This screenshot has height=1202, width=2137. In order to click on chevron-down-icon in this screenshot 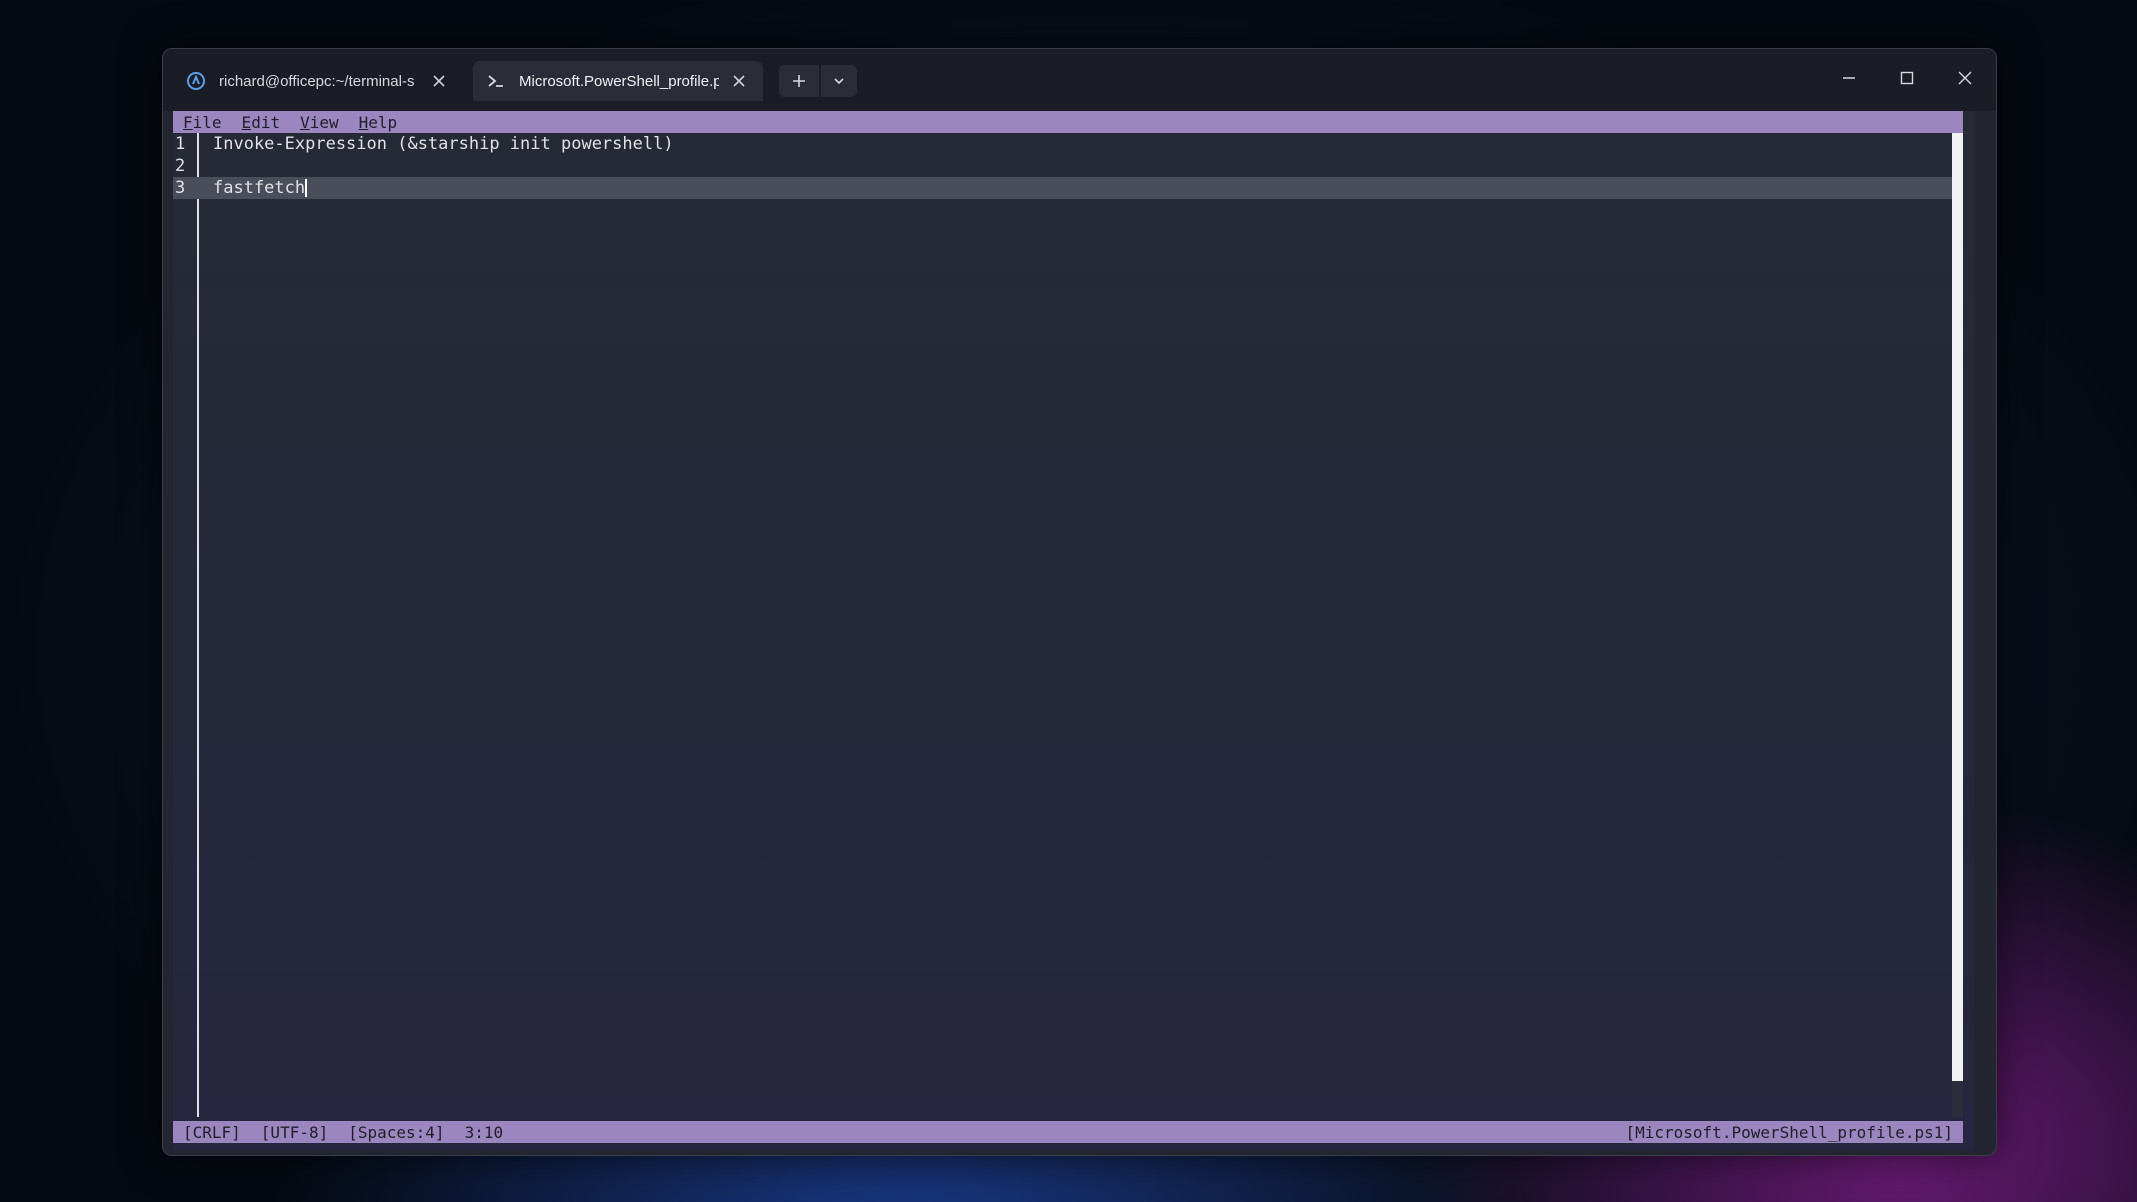, I will do `click(839, 81)`.